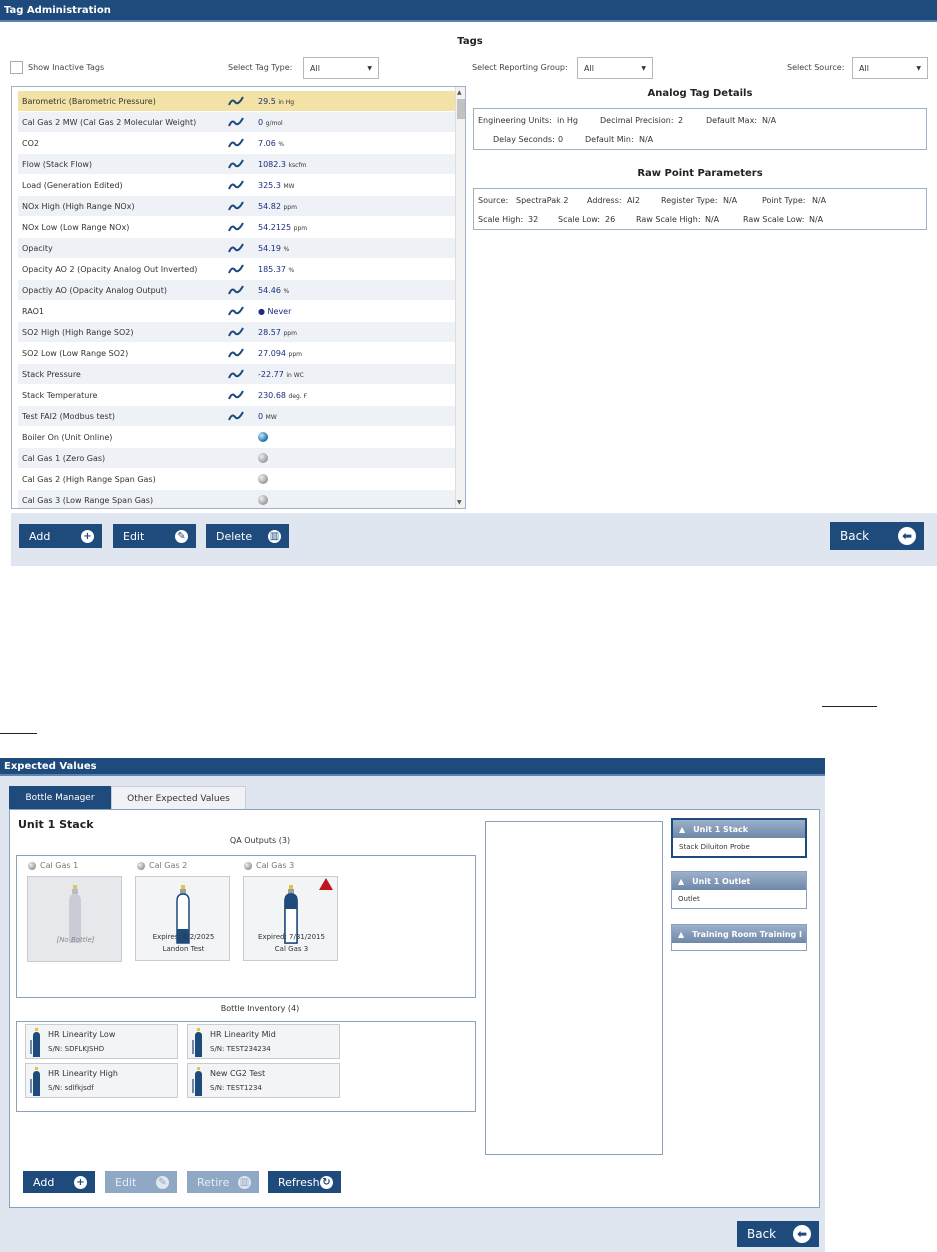 The height and width of the screenshot is (1252, 937). What do you see at coordinates (460, 297) in the screenshot?
I see `tag-list-scrollbar: ▲ ▼` at bounding box center [460, 297].